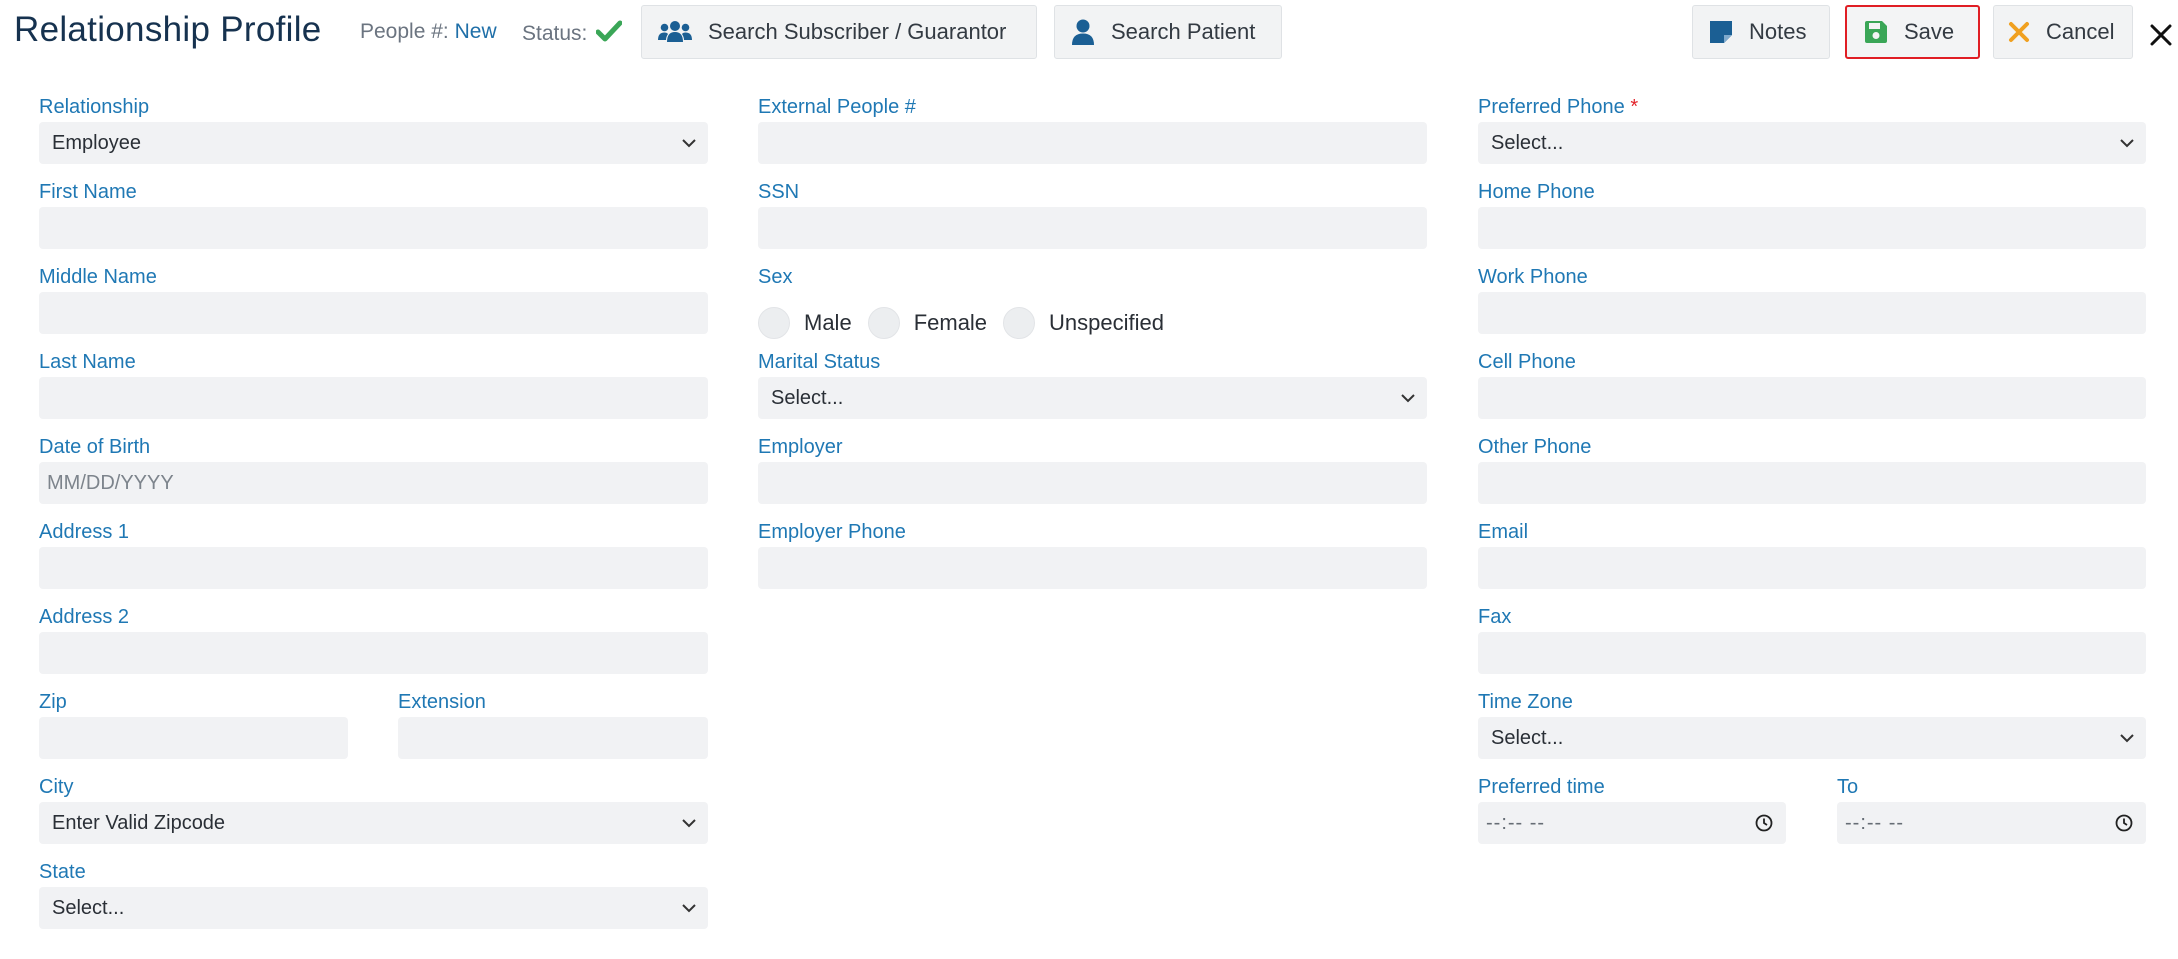 The height and width of the screenshot is (959, 2178). Describe the element at coordinates (805, 323) in the screenshot. I see `sex-male-radio: Male` at that location.